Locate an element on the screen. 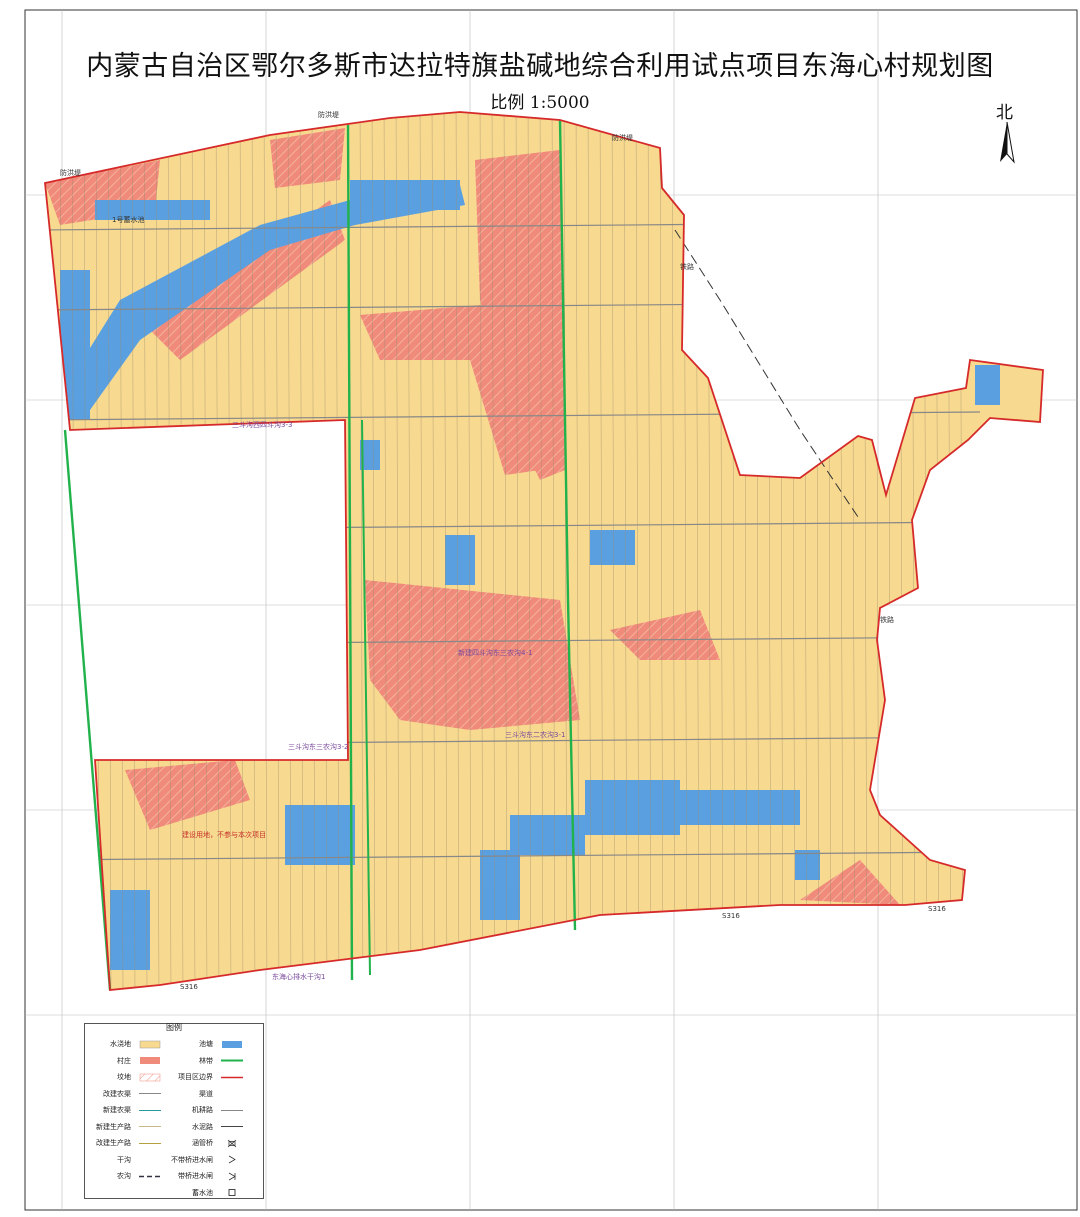 The height and width of the screenshot is (1217, 1080). legend-item: 村庄 is located at coordinates (124, 1061).